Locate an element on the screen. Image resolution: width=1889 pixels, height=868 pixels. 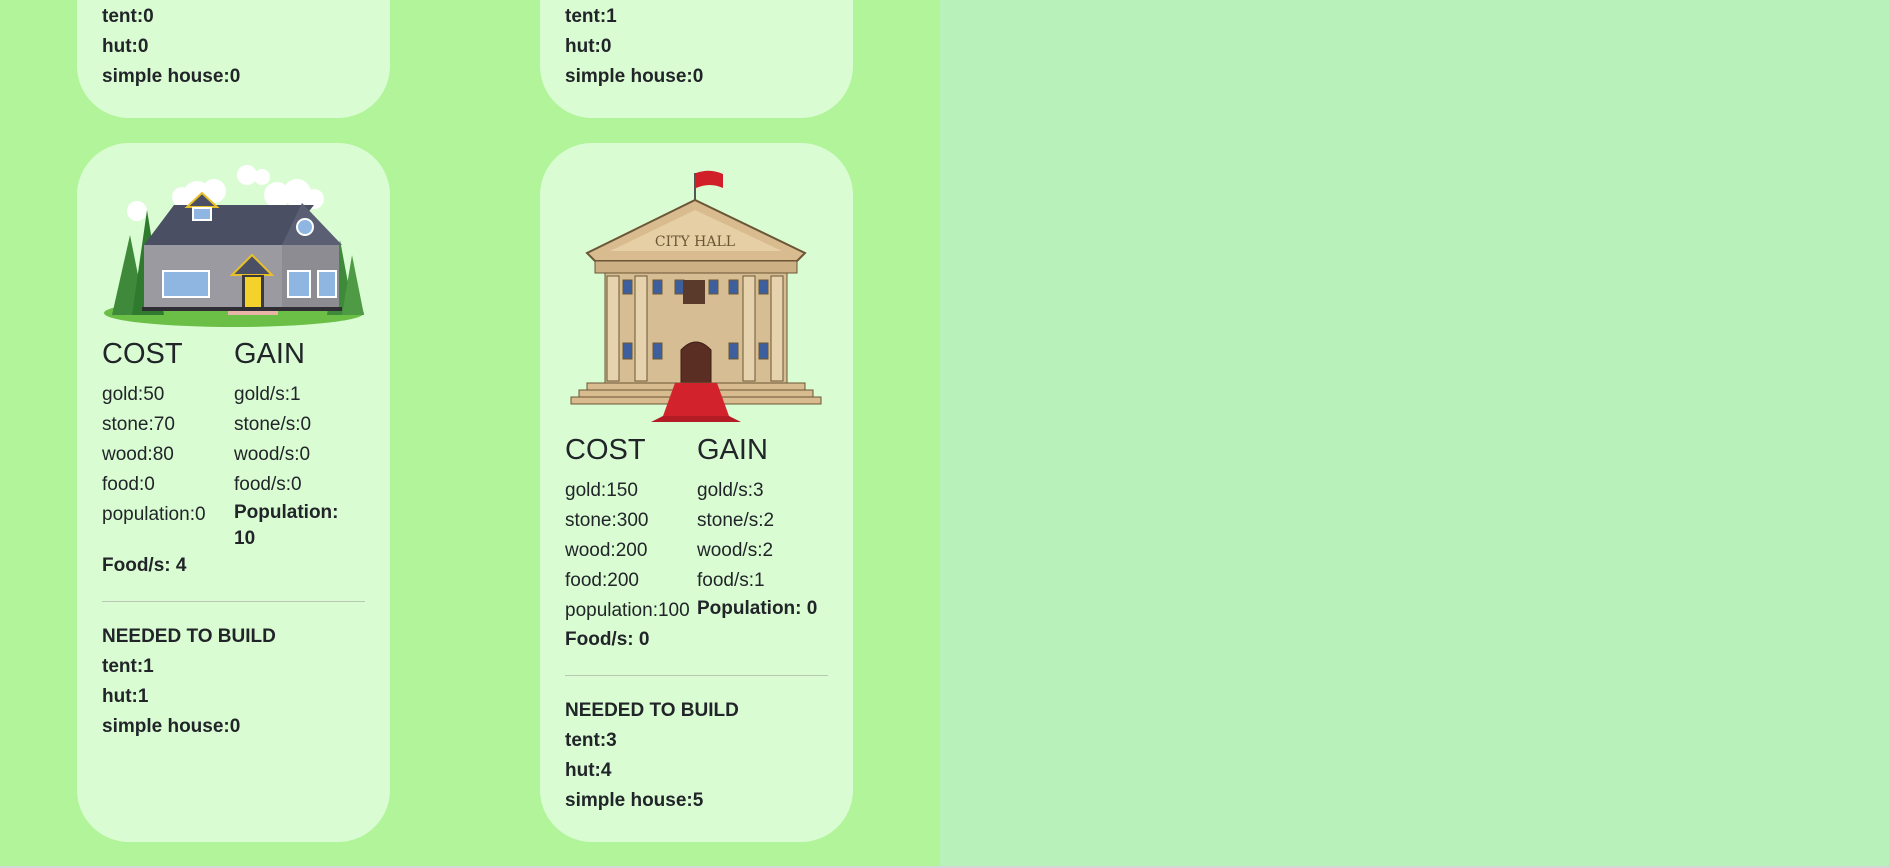
gain-stone: stone/s:0 is located at coordinates (273, 424).